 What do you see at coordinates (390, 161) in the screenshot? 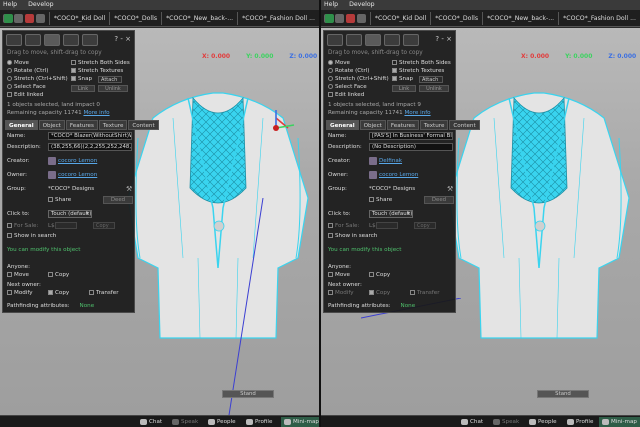
I see `creator-link: Delfinak` at bounding box center [390, 161].